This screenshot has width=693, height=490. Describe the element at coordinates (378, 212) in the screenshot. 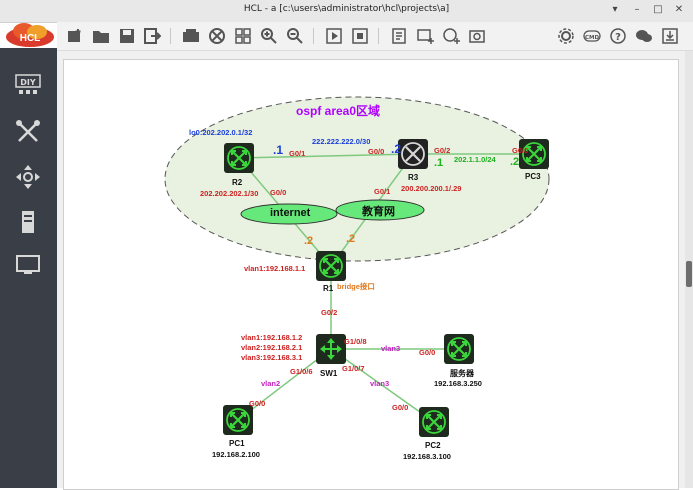

I see `edu-label: 教育网` at that location.